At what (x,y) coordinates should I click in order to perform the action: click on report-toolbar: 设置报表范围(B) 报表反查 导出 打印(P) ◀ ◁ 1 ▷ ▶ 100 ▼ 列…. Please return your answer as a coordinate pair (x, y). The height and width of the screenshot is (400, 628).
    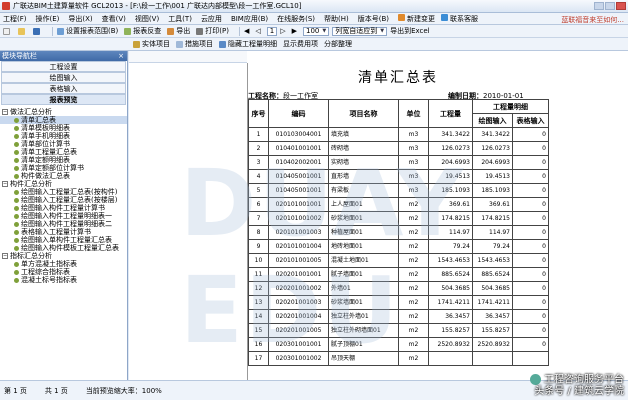
    Looking at the image, I should click on (314, 31).